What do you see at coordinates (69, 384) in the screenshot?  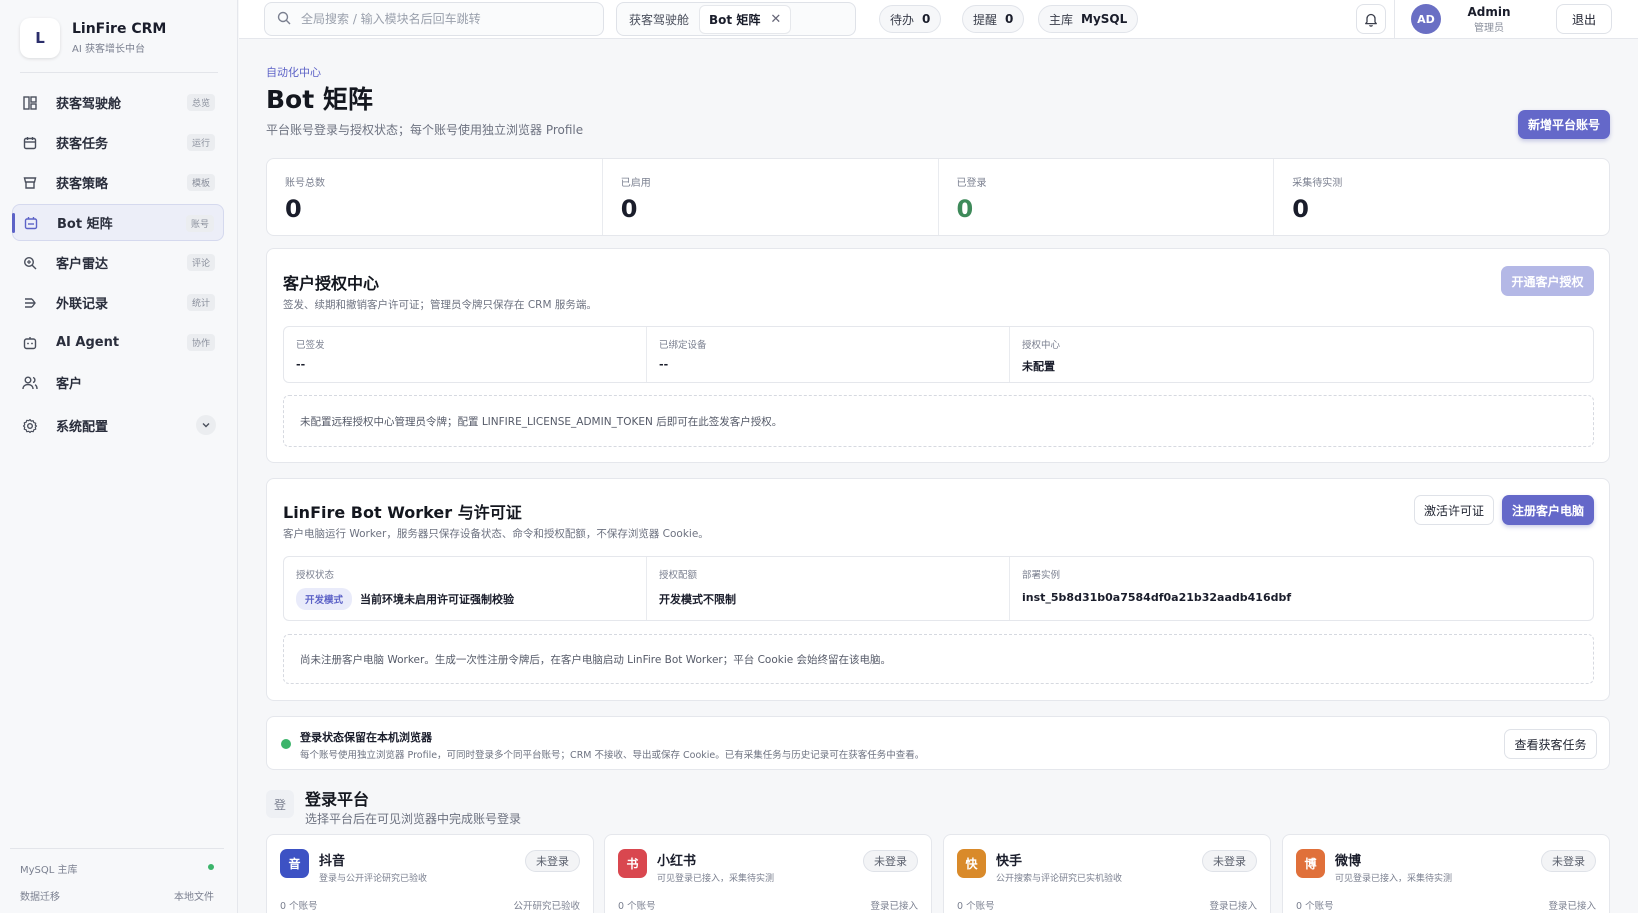 I see `sidebar-item-label: 客户` at bounding box center [69, 384].